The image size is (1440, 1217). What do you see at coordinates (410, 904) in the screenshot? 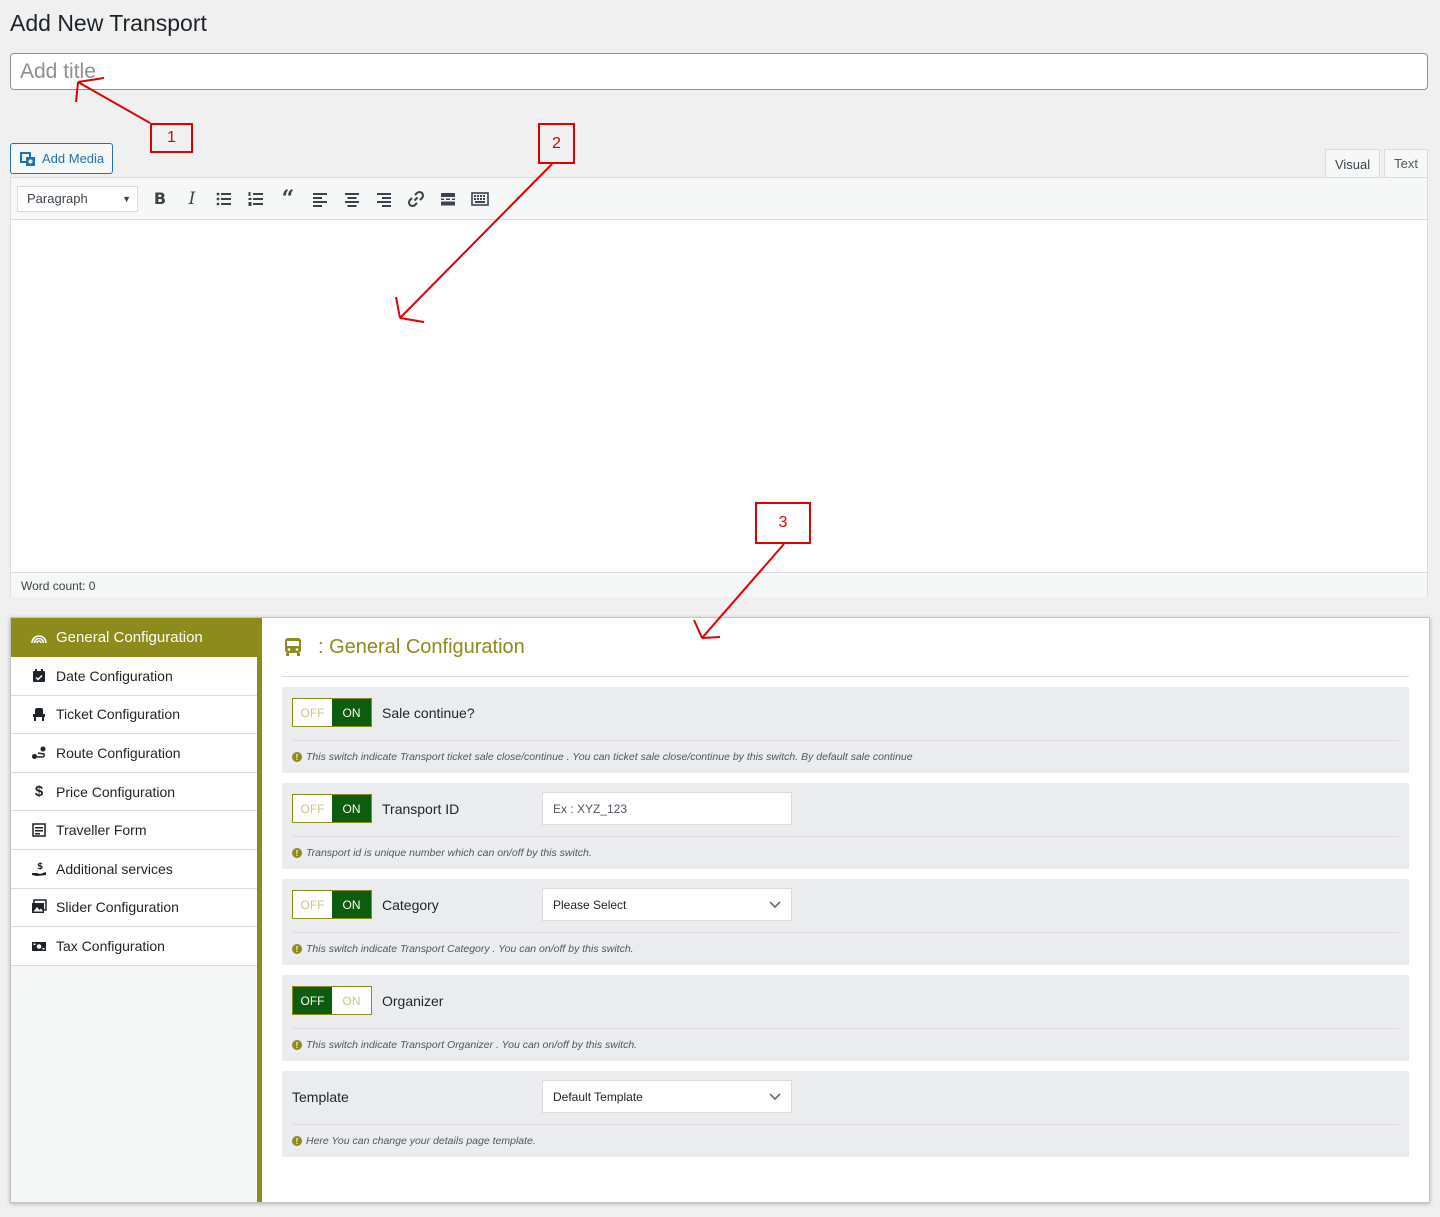
I see `setting-label: Category` at bounding box center [410, 904].